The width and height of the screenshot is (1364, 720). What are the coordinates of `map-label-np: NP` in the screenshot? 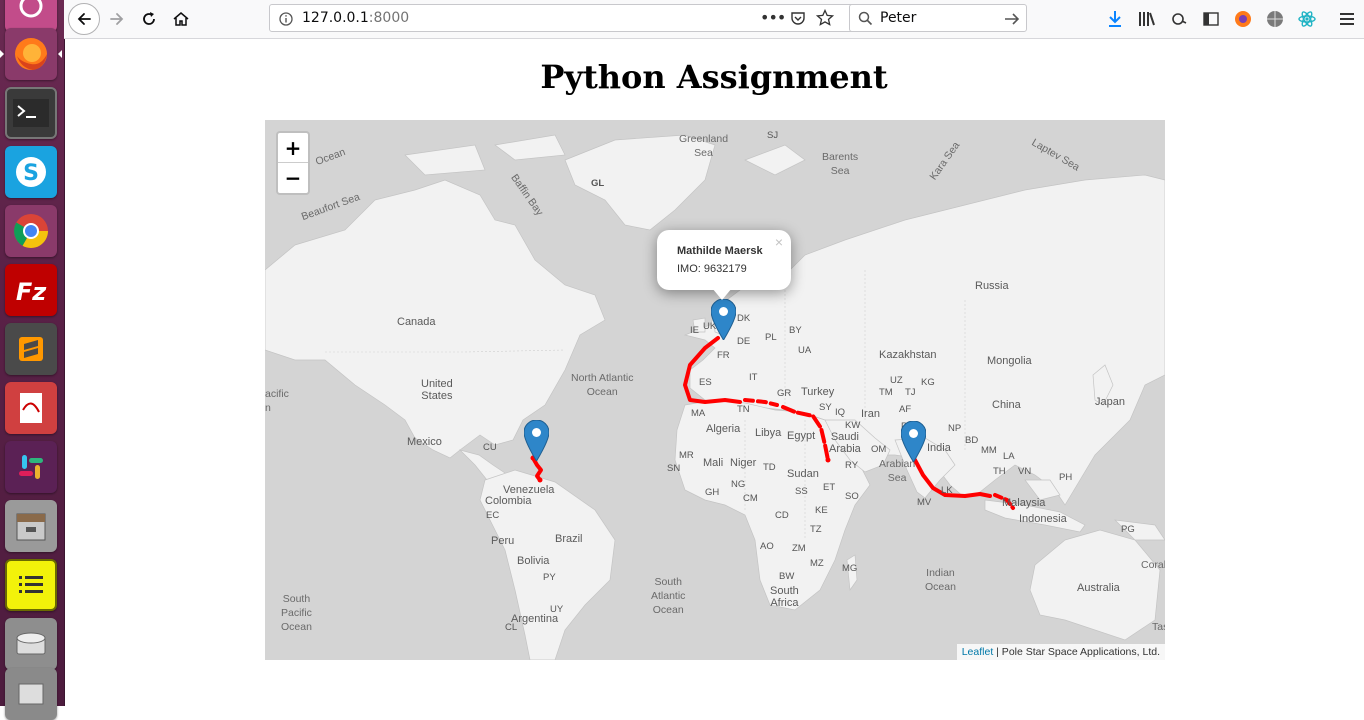 It's located at (955, 428).